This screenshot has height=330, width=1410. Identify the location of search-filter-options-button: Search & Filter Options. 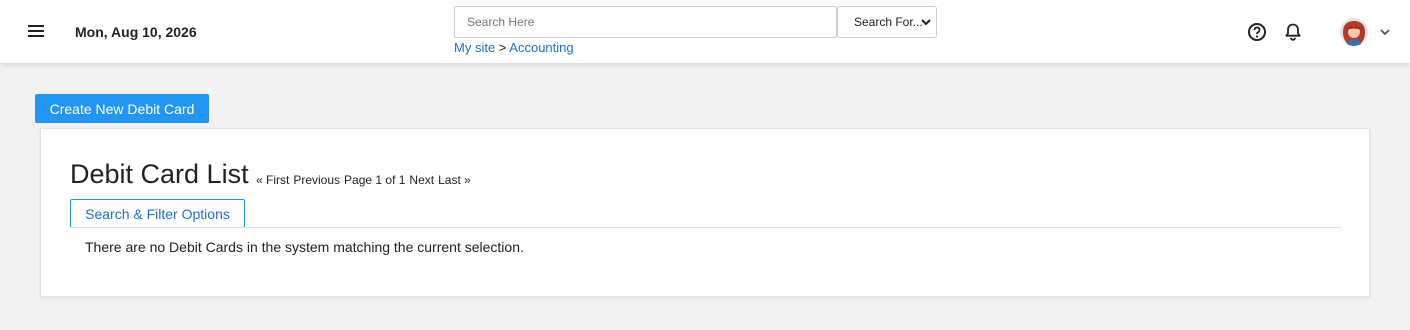
(157, 213).